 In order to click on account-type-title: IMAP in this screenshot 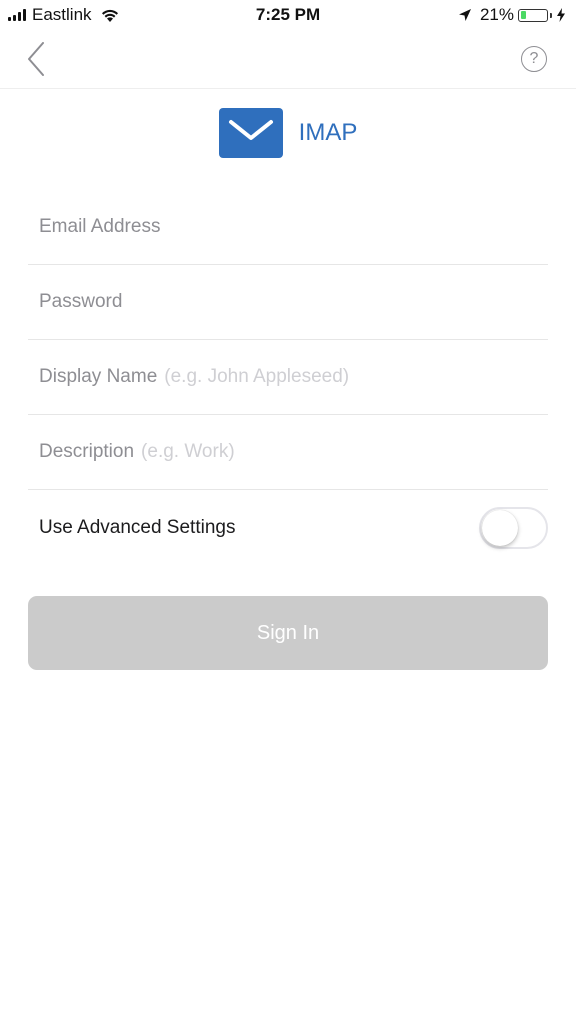, I will do `click(328, 132)`.